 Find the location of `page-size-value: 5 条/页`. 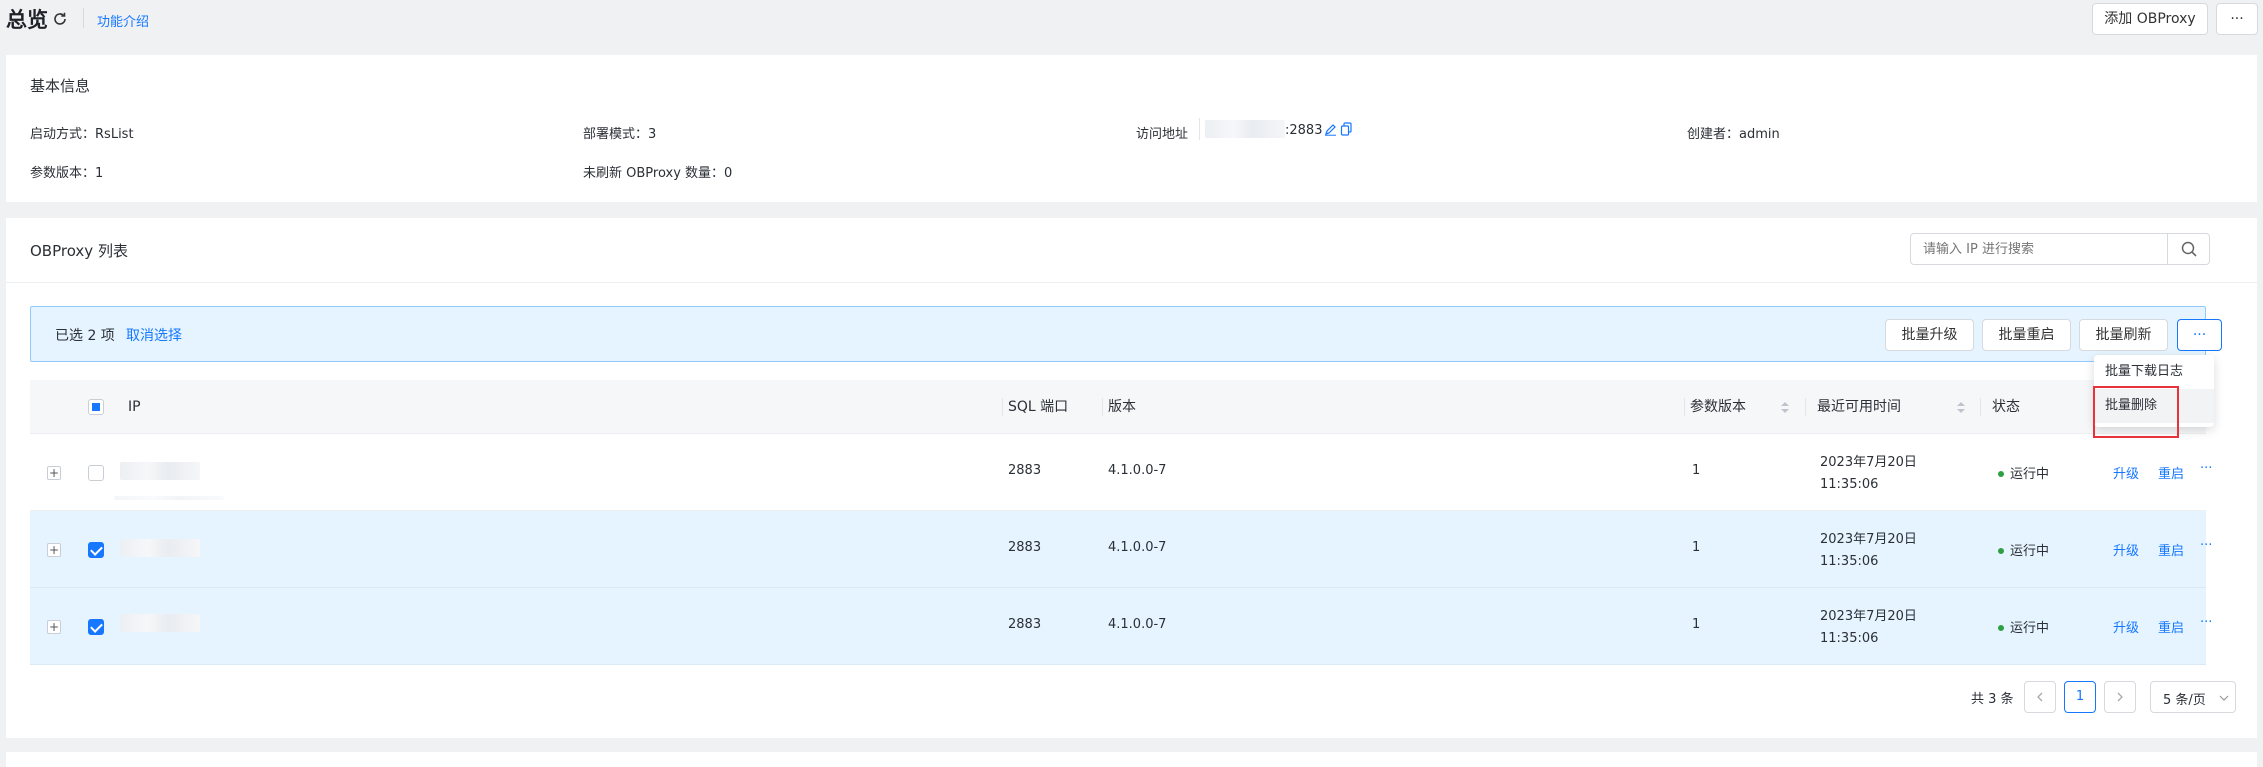

page-size-value: 5 条/页 is located at coordinates (2184, 700).